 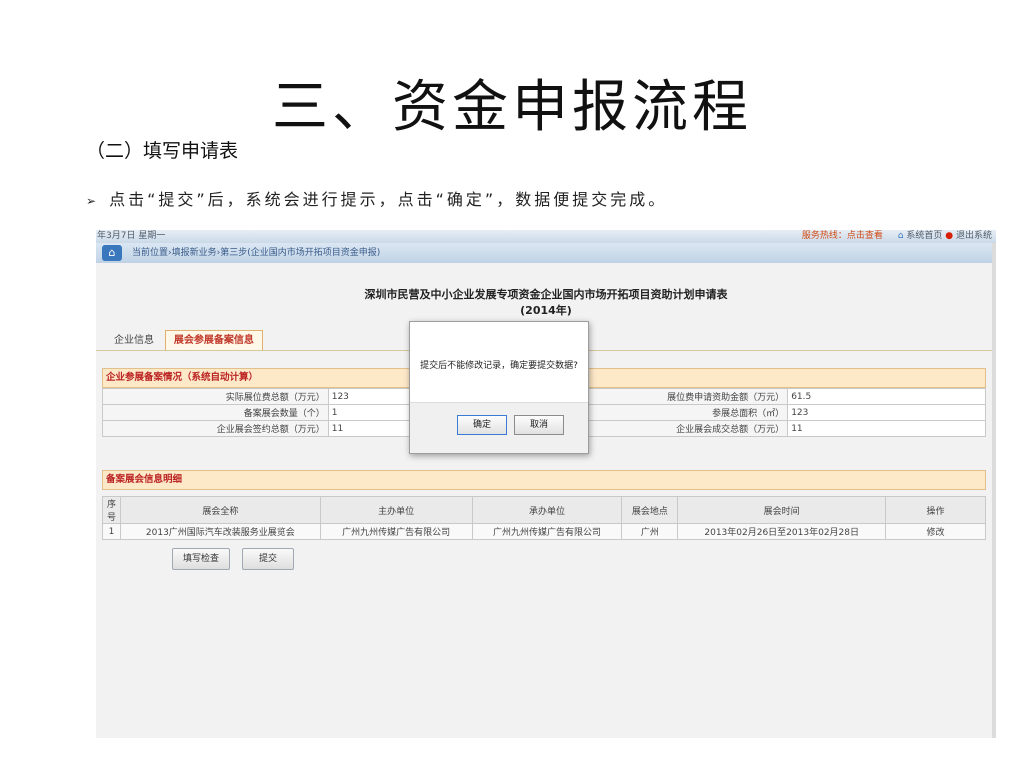 I want to click on scrollbar, so click(x=994, y=490).